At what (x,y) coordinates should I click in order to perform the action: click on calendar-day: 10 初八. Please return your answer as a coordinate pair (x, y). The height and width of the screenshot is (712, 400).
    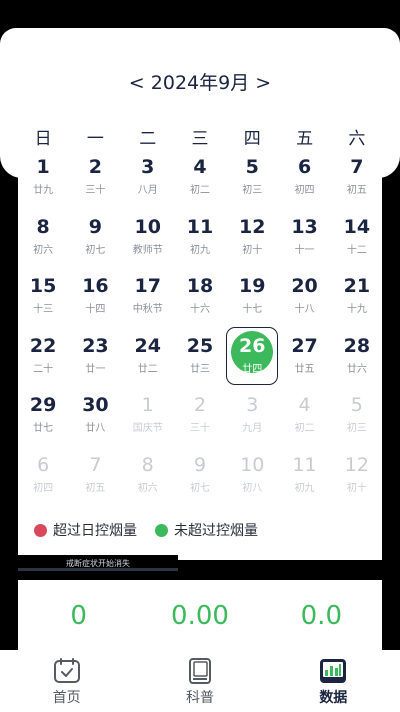
    Looking at the image, I should click on (252, 482).